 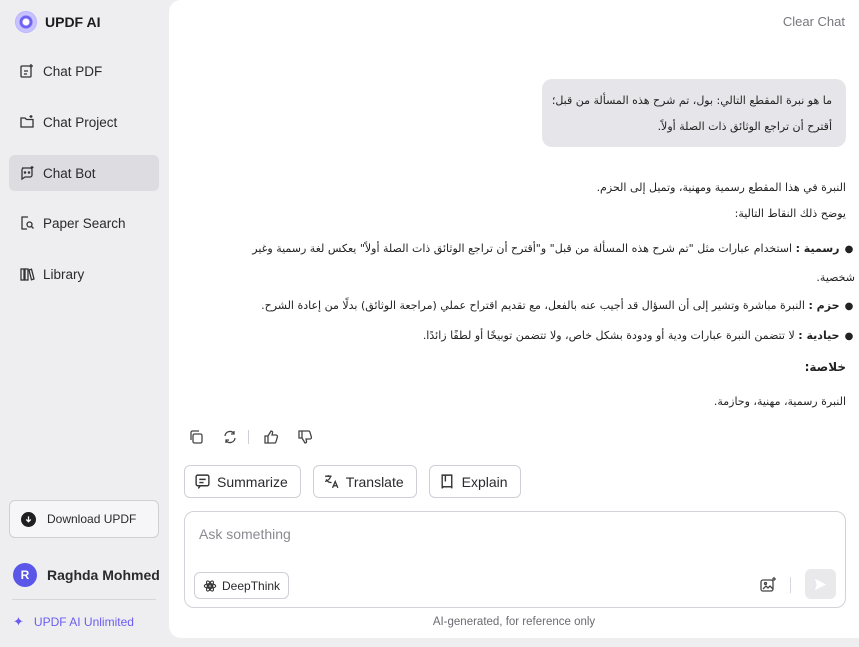 What do you see at coordinates (305, 437) in the screenshot?
I see `thumbs-down-icon` at bounding box center [305, 437].